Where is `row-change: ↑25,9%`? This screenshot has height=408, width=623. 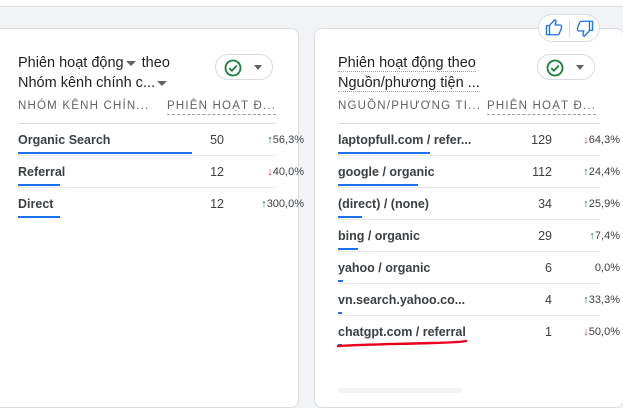
row-change: ↑25,9% is located at coordinates (590, 204).